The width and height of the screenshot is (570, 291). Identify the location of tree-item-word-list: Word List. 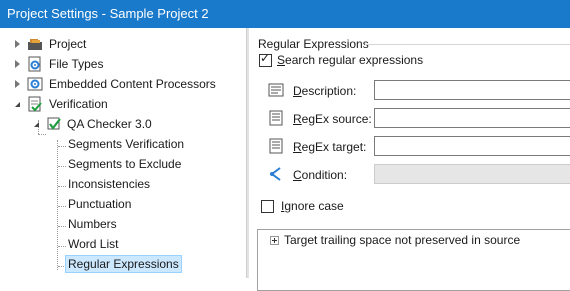
(123, 244).